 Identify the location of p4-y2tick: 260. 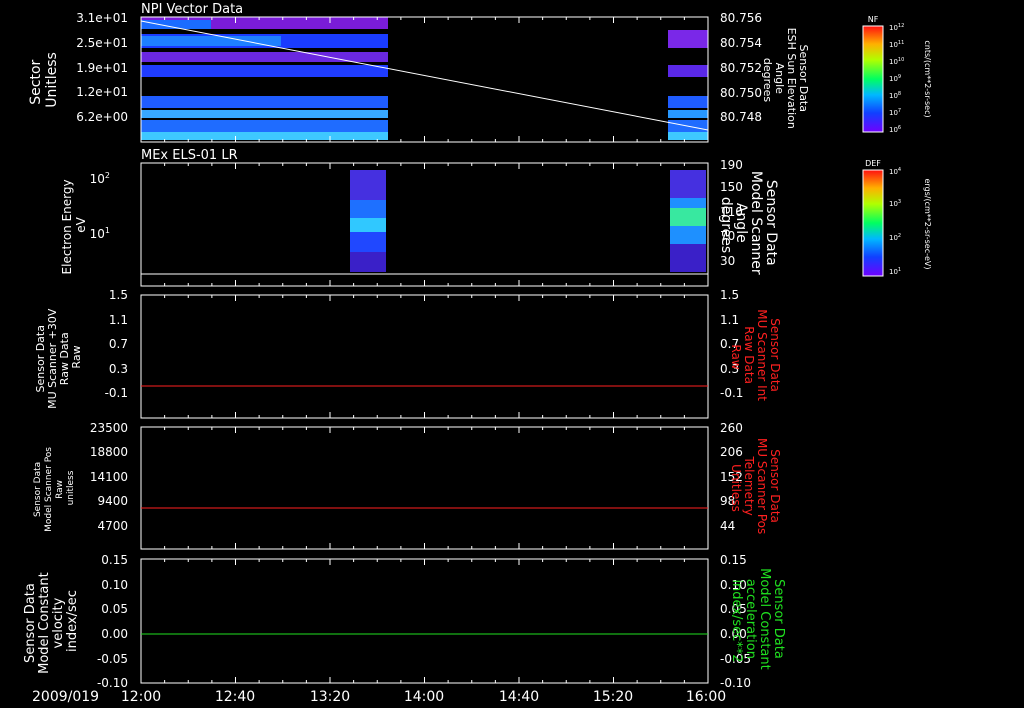
(731, 428).